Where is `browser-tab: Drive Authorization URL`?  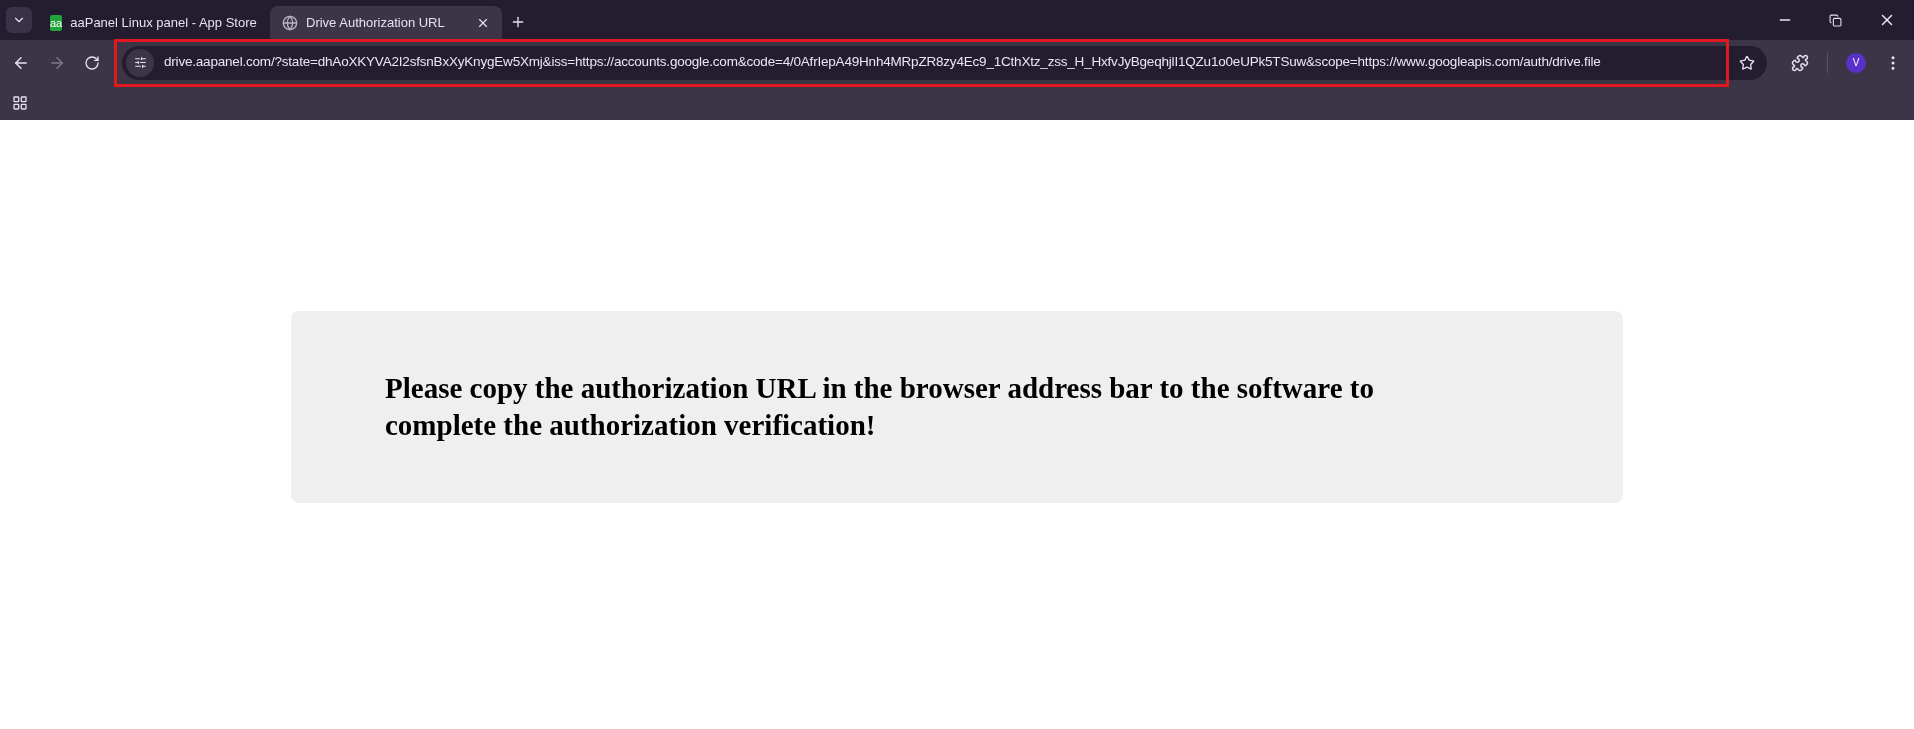
browser-tab: Drive Authorization URL is located at coordinates (386, 23).